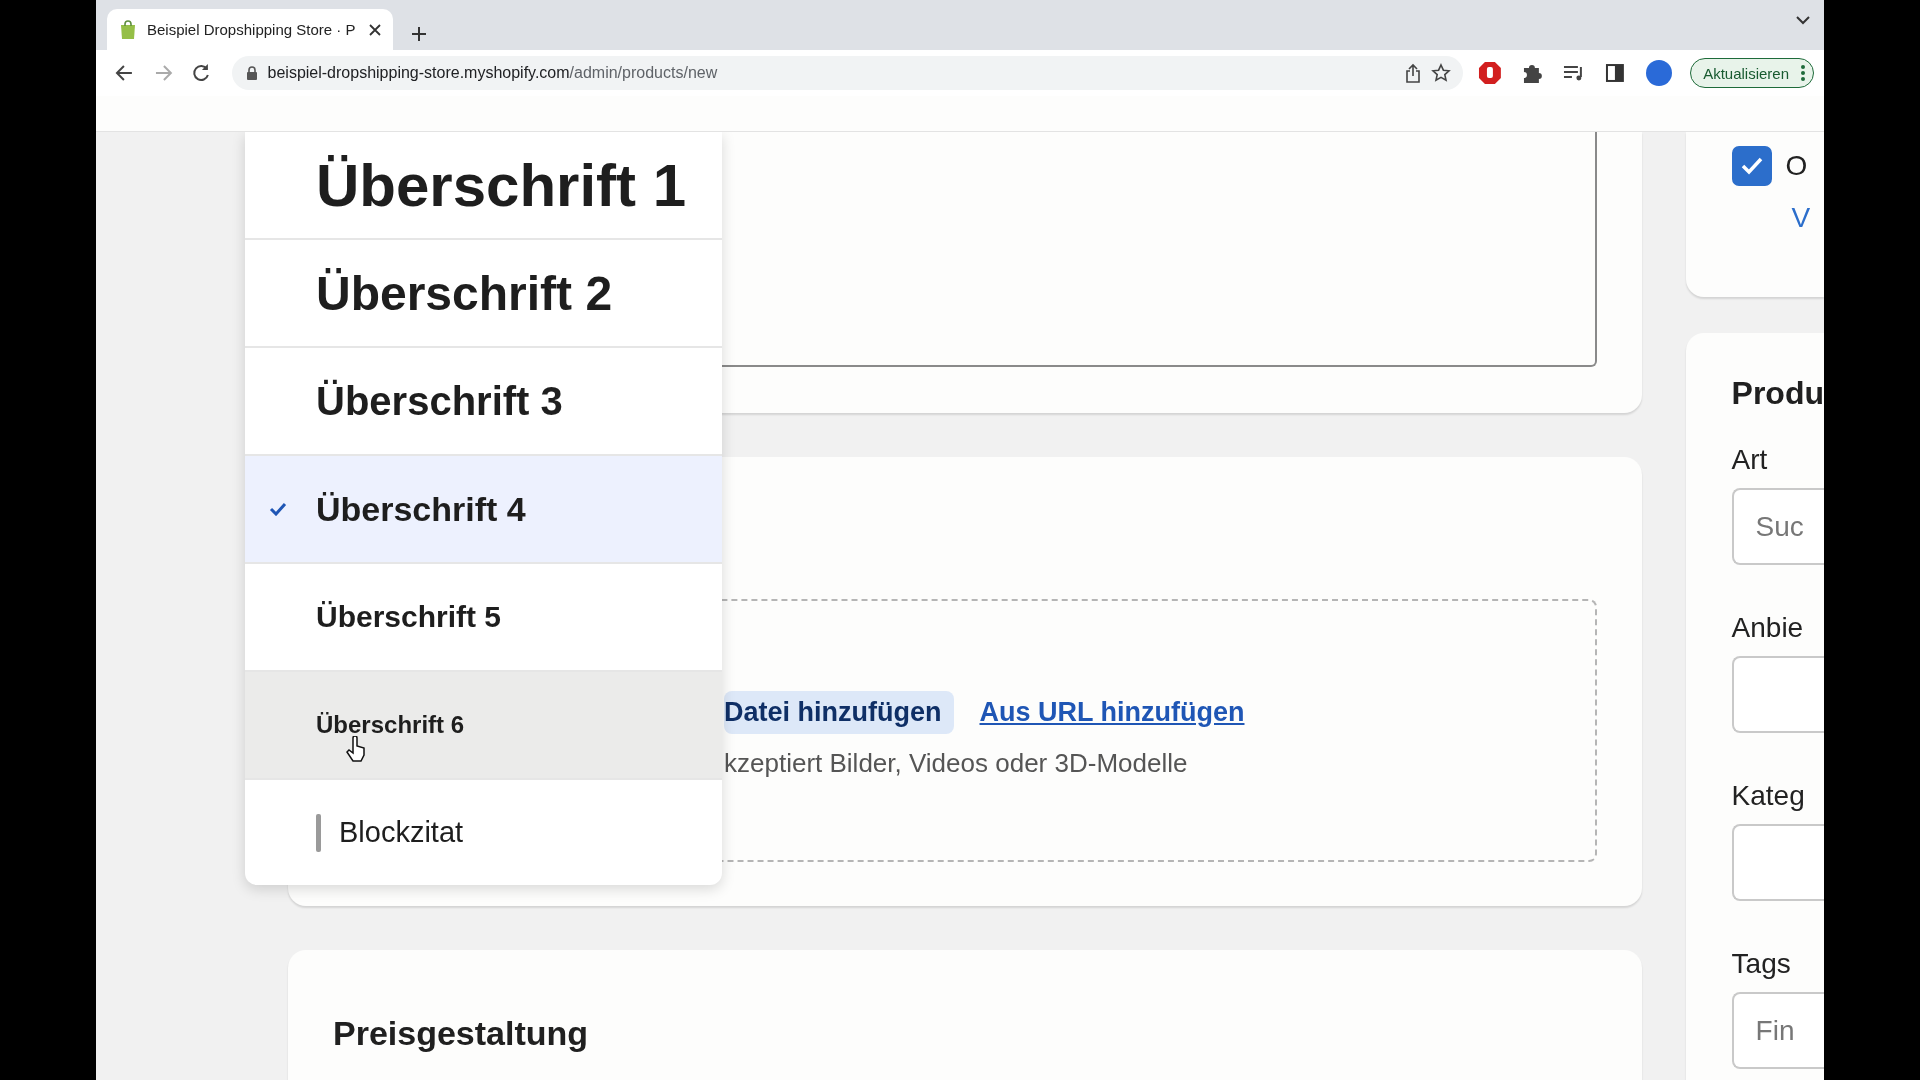 The height and width of the screenshot is (1080, 1920). Describe the element at coordinates (1750, 460) in the screenshot. I see `field-label: Art` at that location.